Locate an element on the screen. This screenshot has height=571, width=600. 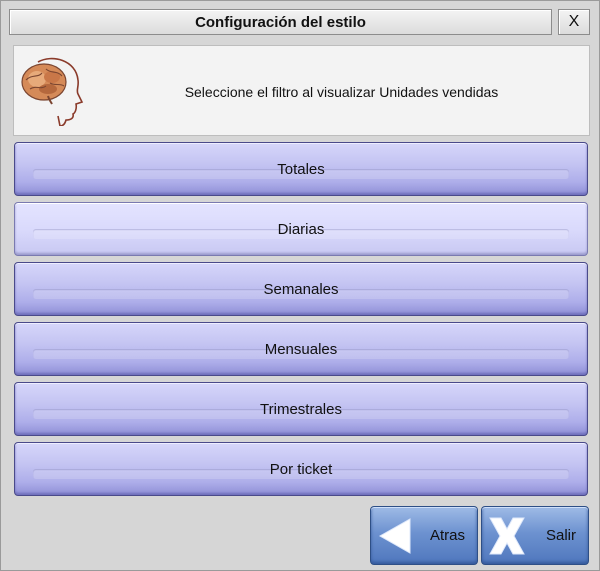
option-label: Trimestrales is located at coordinates (301, 409).